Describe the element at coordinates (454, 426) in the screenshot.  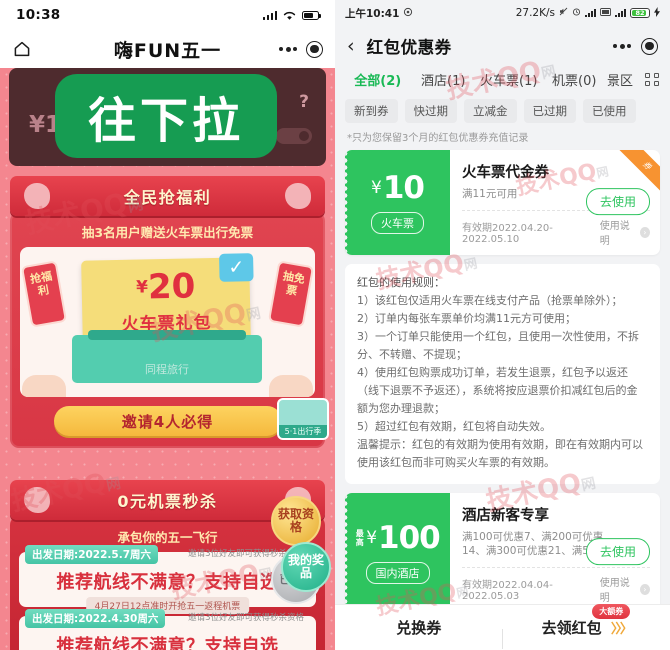
I see `rules-item: 5）超过红包有效期，红包将自动失效。` at that location.